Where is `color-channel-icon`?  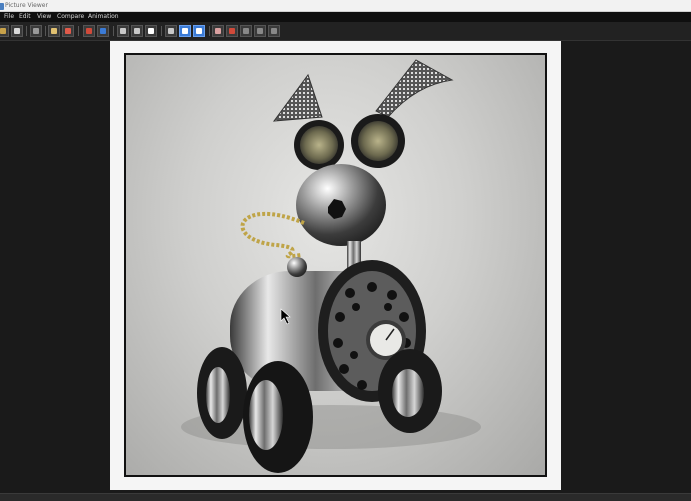
color-channel-icon is located at coordinates (89, 31).